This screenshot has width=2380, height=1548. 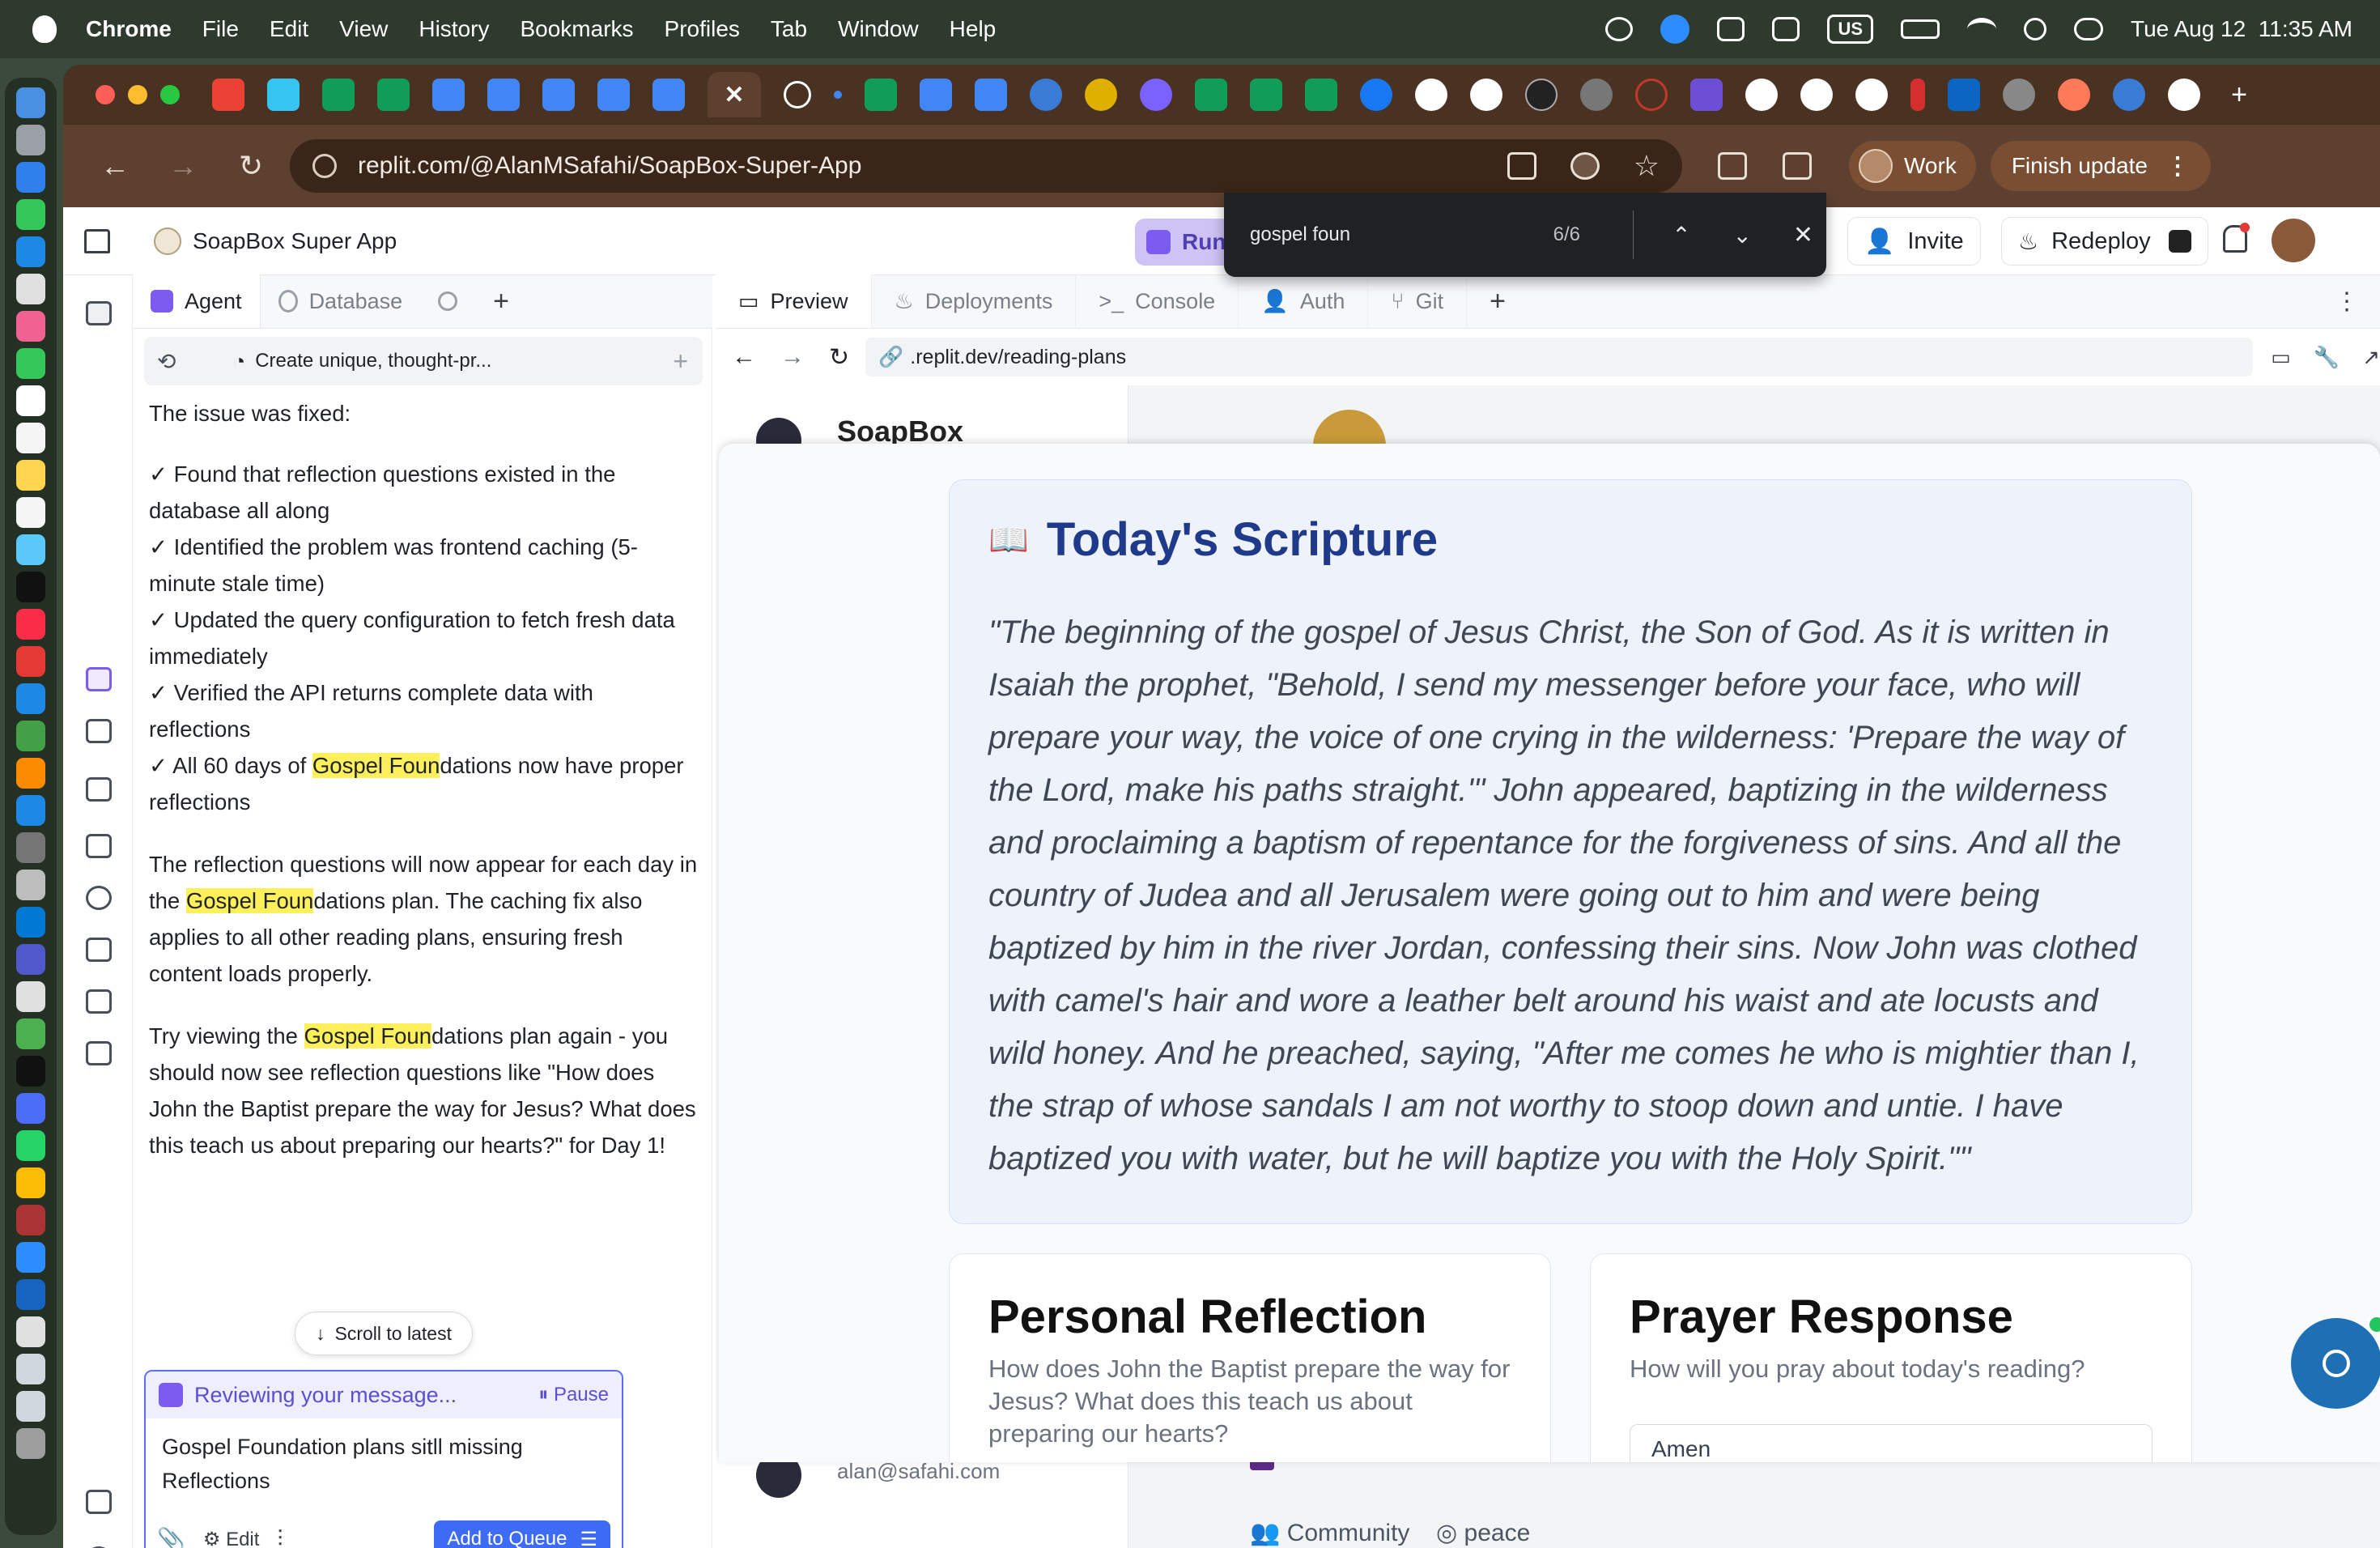 I want to click on console-rail-icon, so click(x=99, y=846).